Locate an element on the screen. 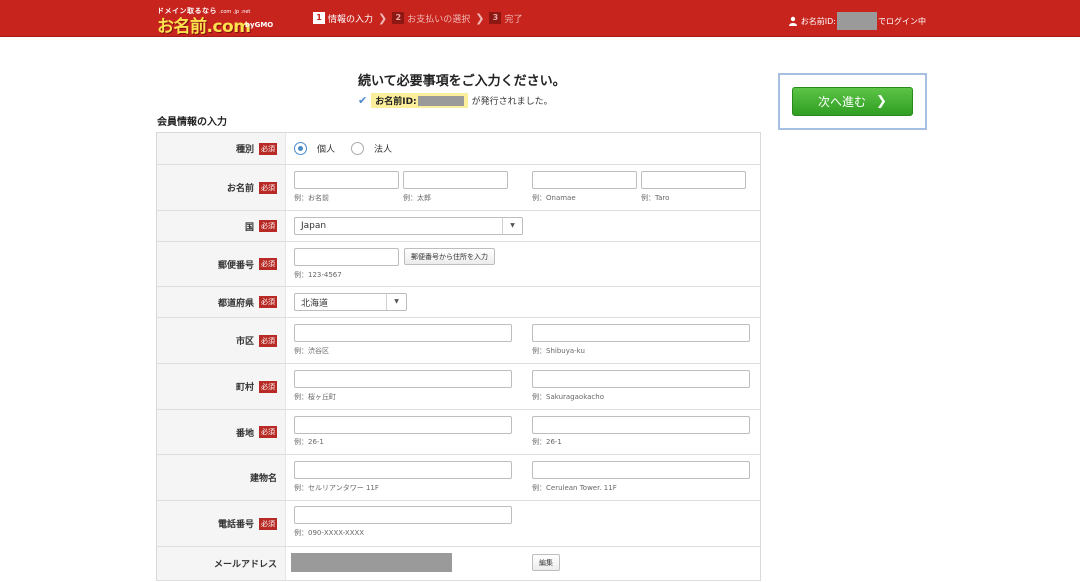 The height and width of the screenshot is (582, 1080). issued-id-label: お名前ID: is located at coordinates (396, 102).